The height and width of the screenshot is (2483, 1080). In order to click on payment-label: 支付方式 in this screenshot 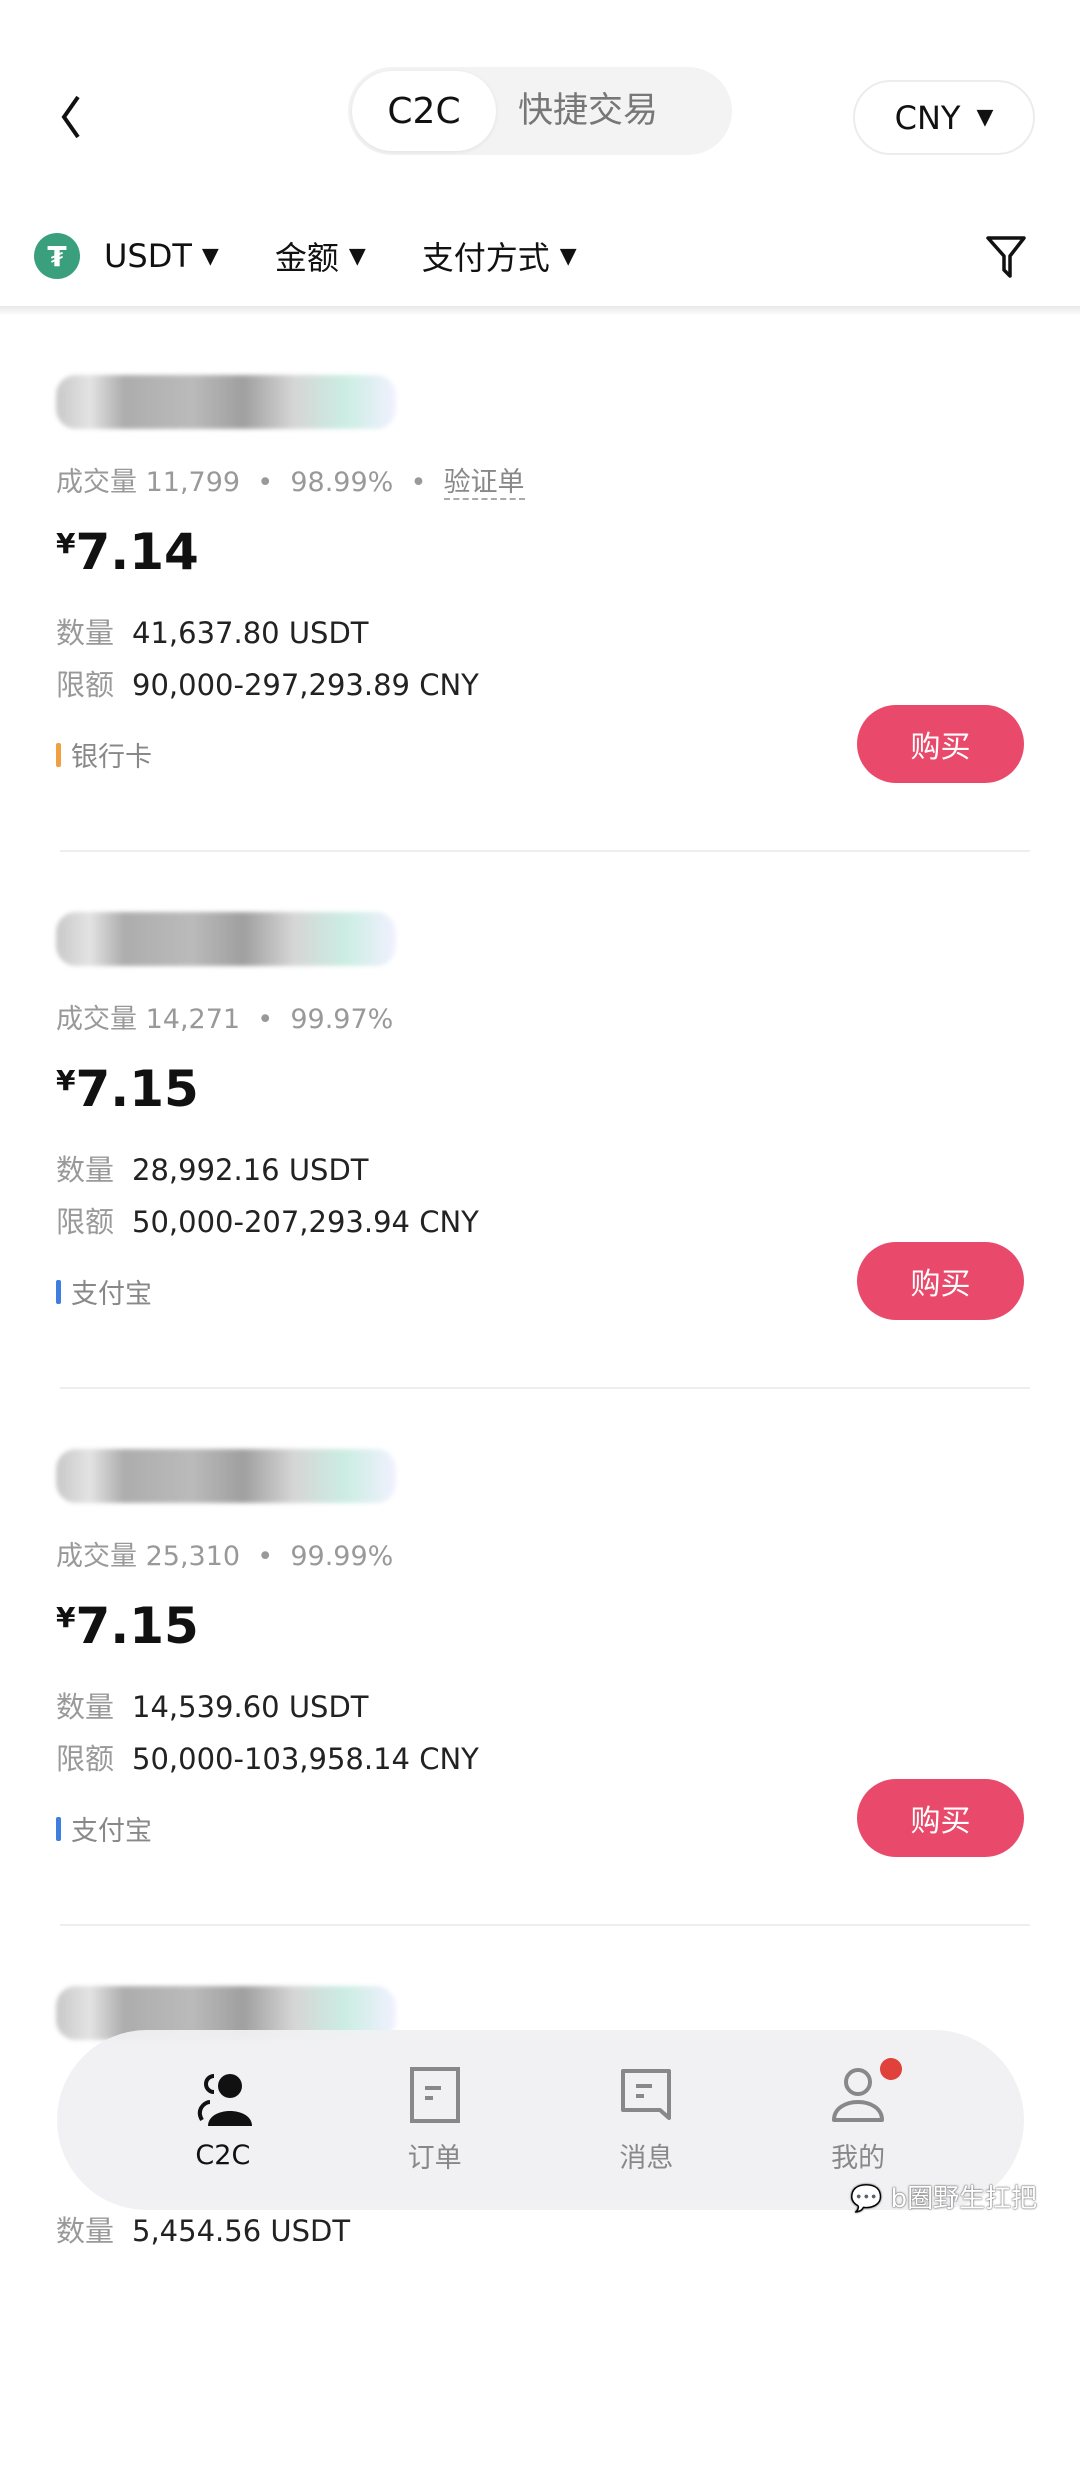, I will do `click(485, 258)`.